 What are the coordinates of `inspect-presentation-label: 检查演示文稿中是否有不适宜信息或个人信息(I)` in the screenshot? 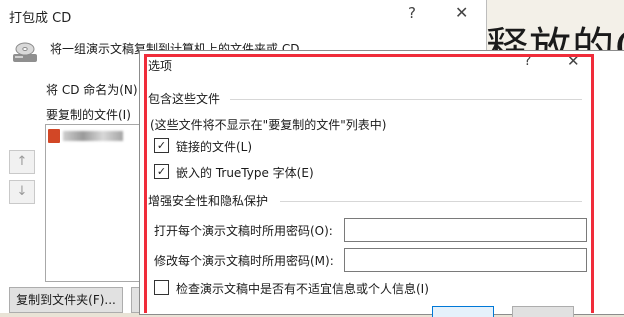 It's located at (302, 288).